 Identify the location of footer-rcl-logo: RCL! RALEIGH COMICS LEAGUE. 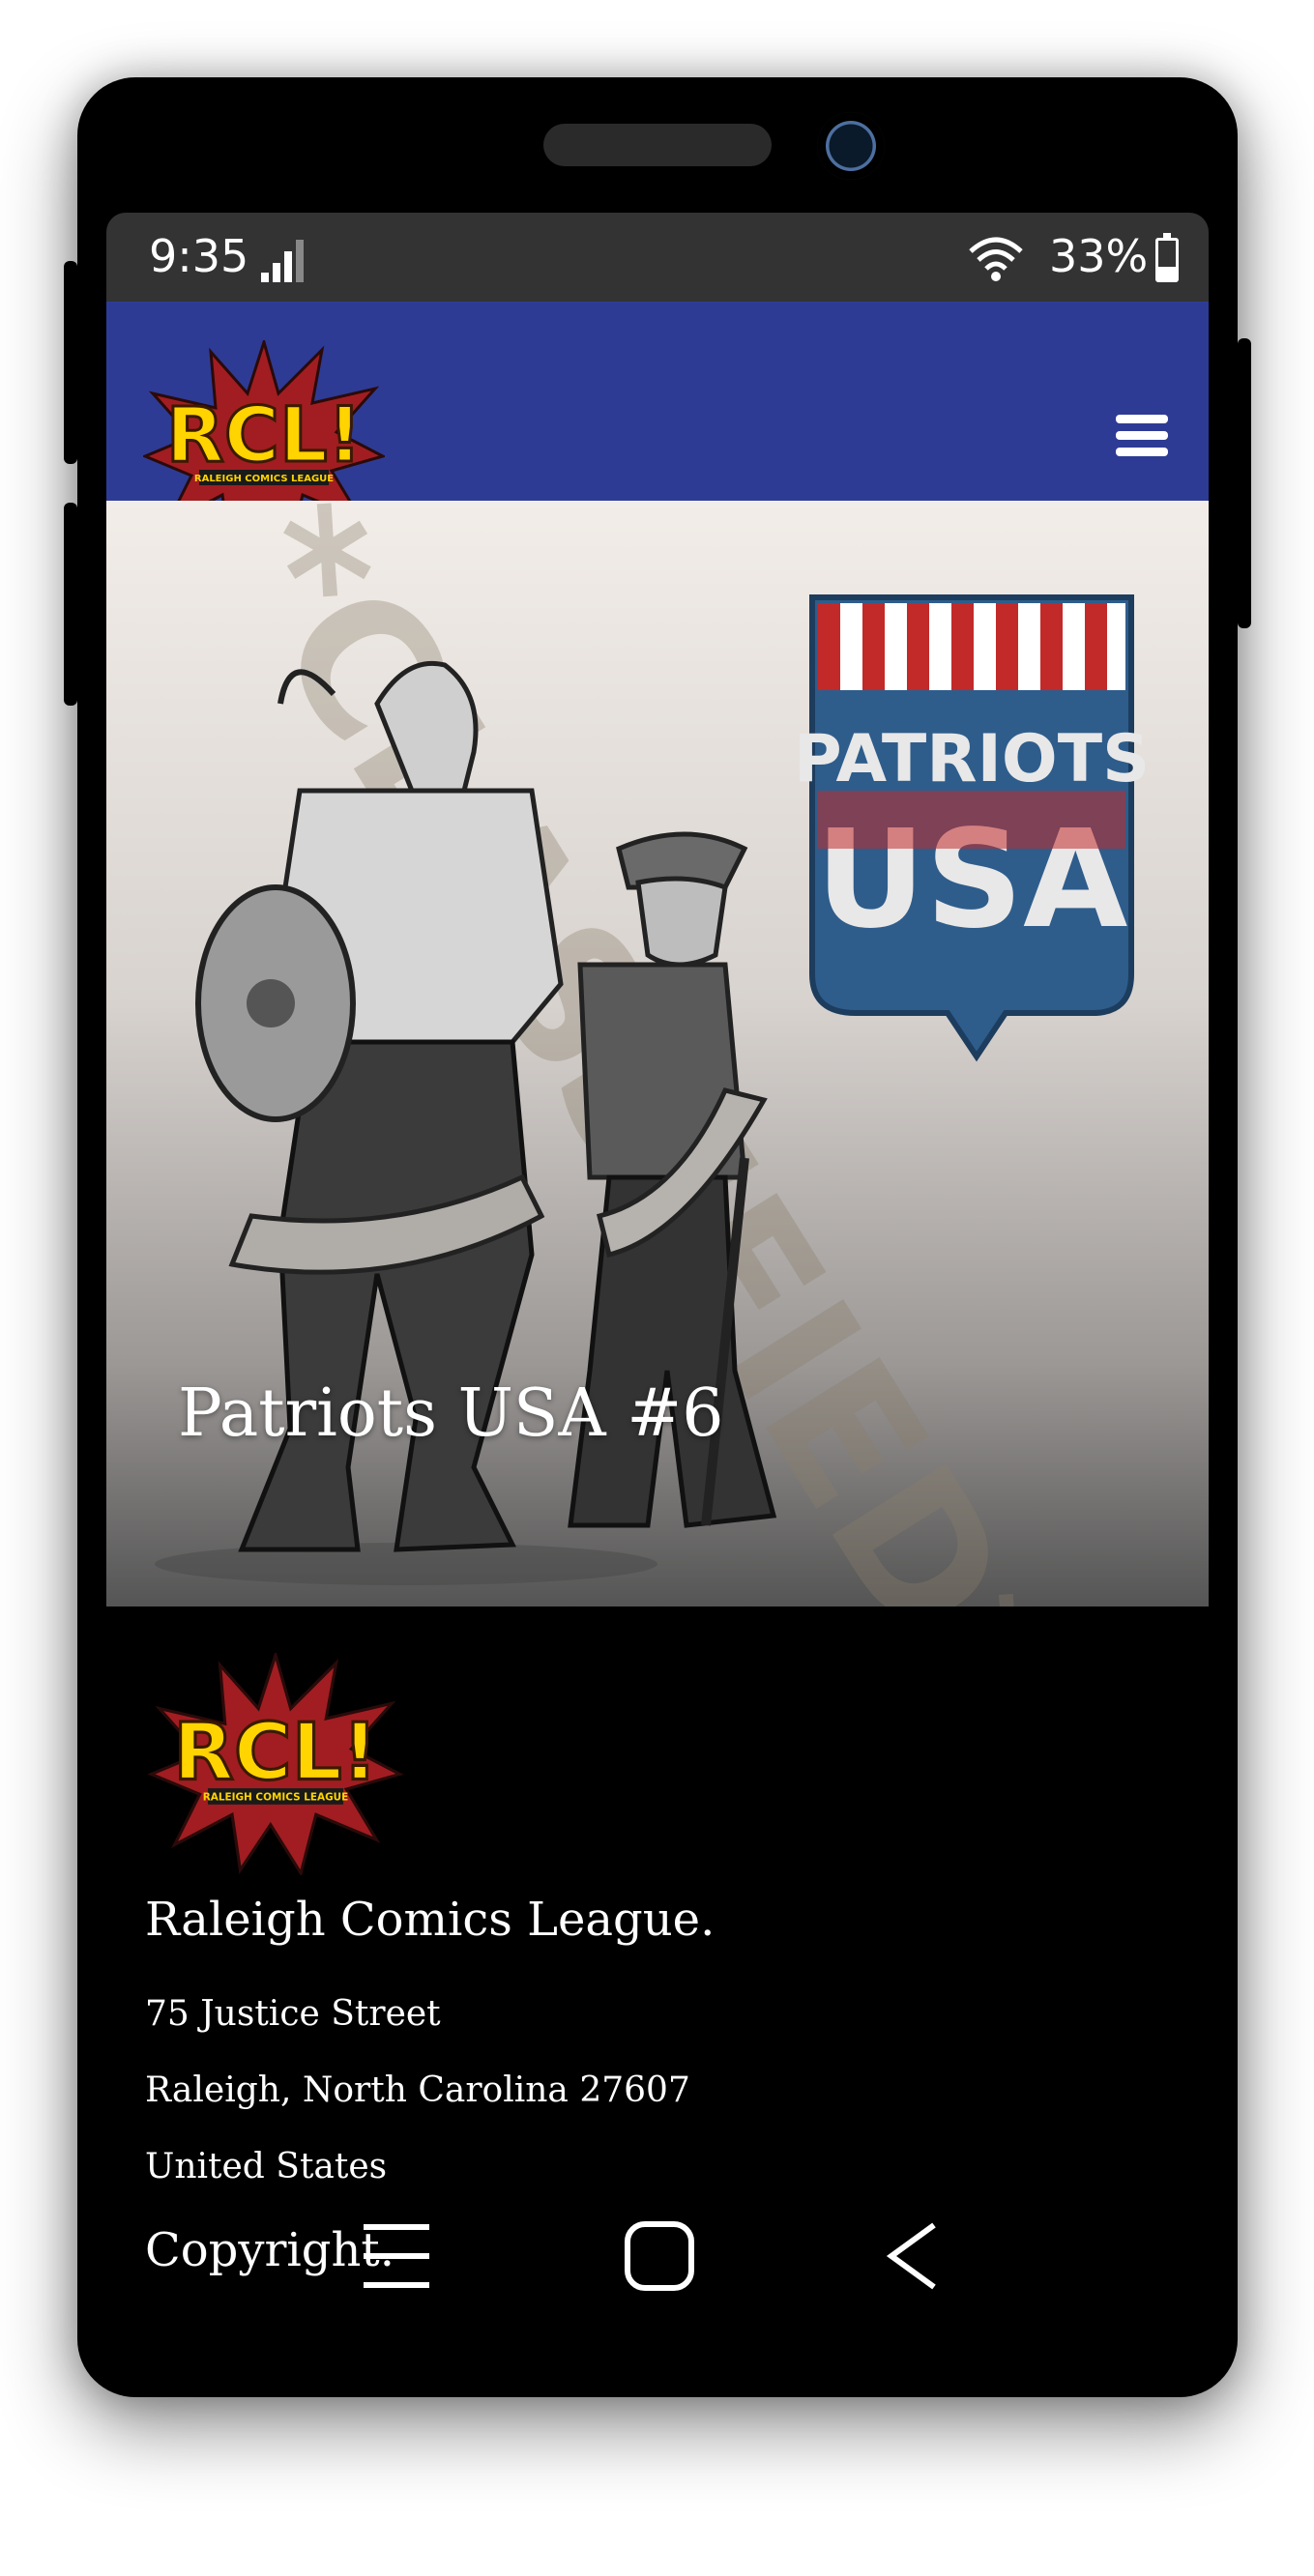
(275, 1764).